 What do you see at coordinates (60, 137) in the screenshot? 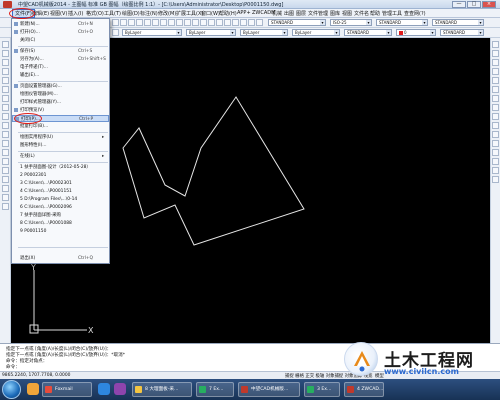
I see `menu-item-drawing-utilities: 绘图实用程序(U) ▸` at bounding box center [60, 137].